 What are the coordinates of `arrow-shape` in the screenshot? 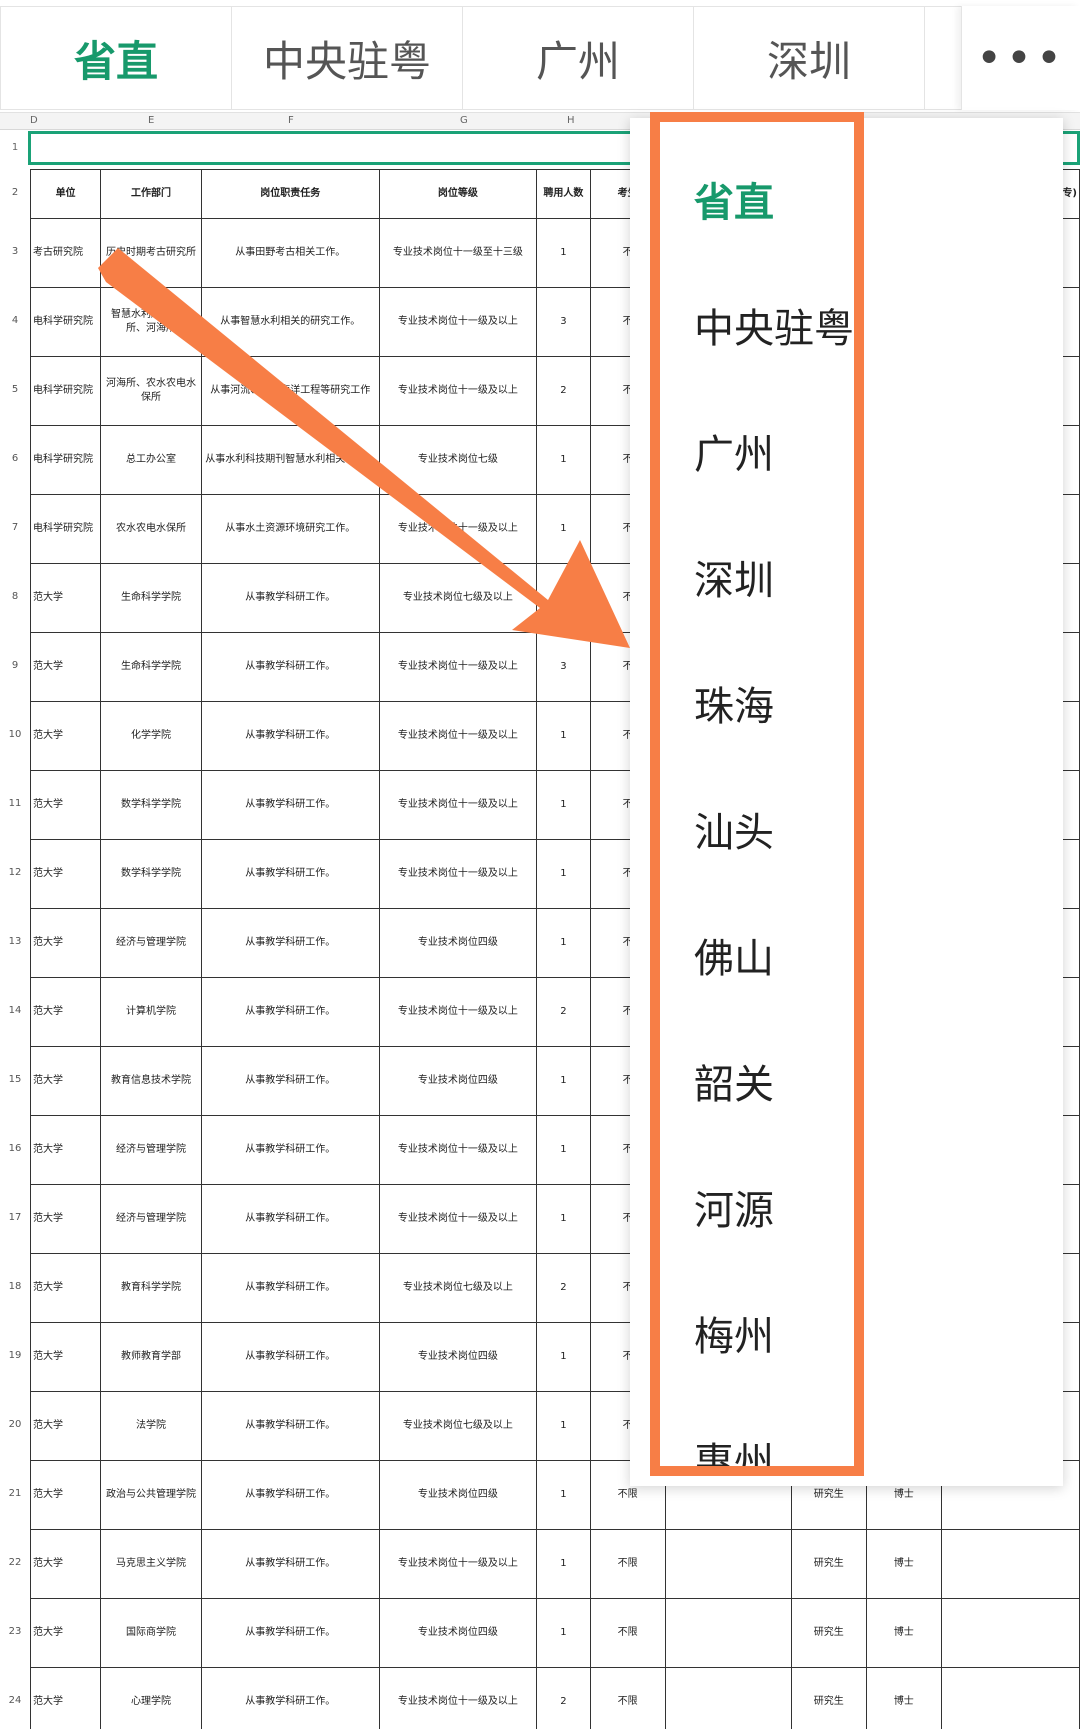 It's located at (364, 448).